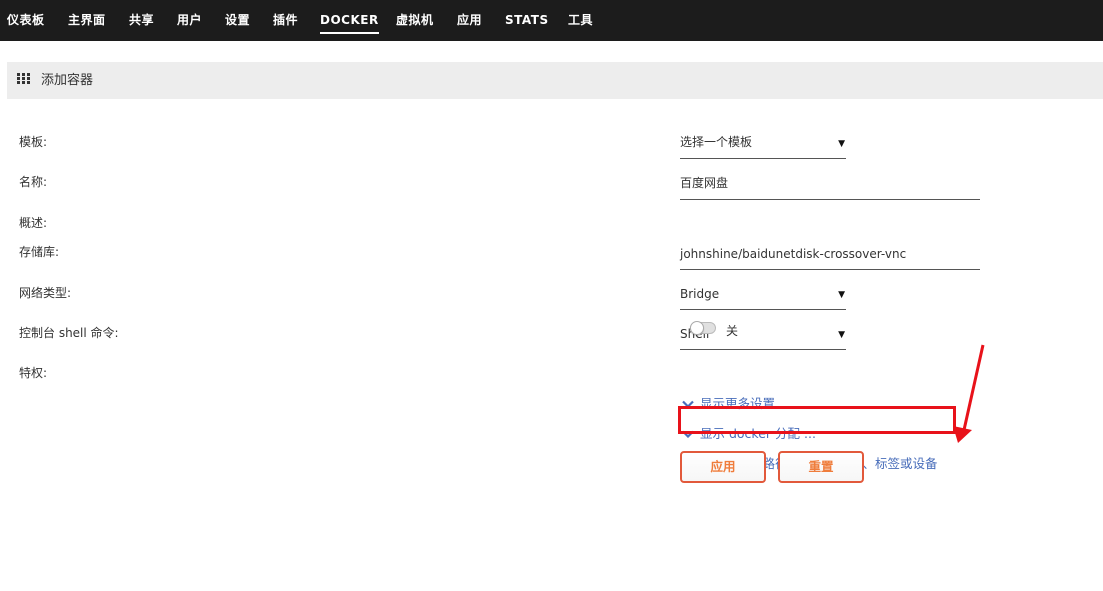  I want to click on nav-item-apps: 应用, so click(469, 20).